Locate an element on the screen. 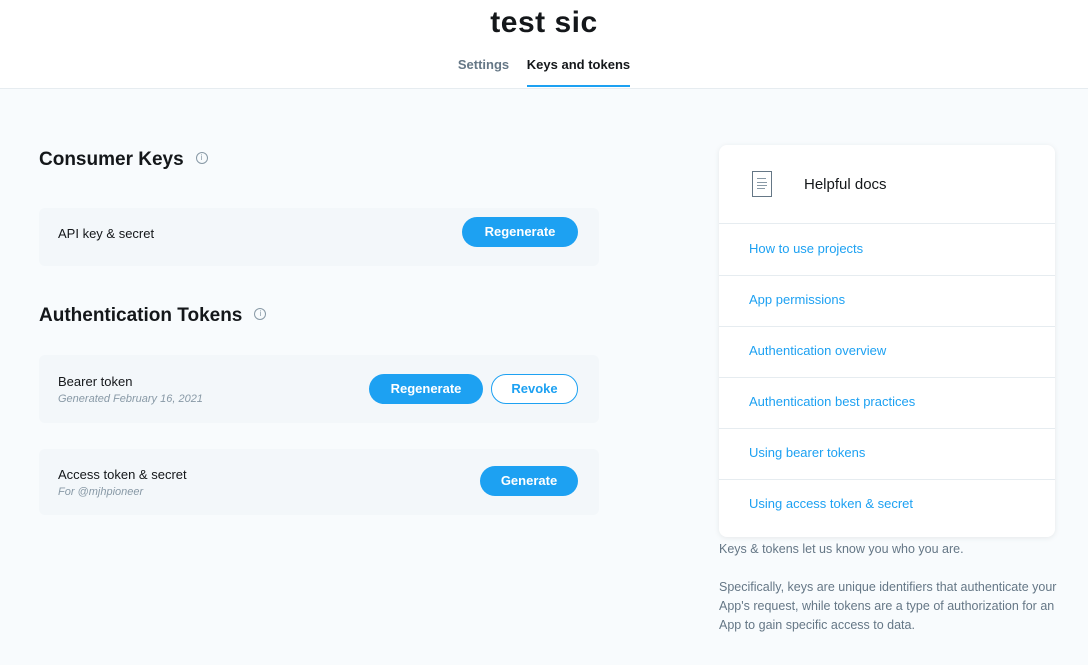 The image size is (1088, 665). doc-link-using-access-token: Using access token & secret is located at coordinates (887, 504).